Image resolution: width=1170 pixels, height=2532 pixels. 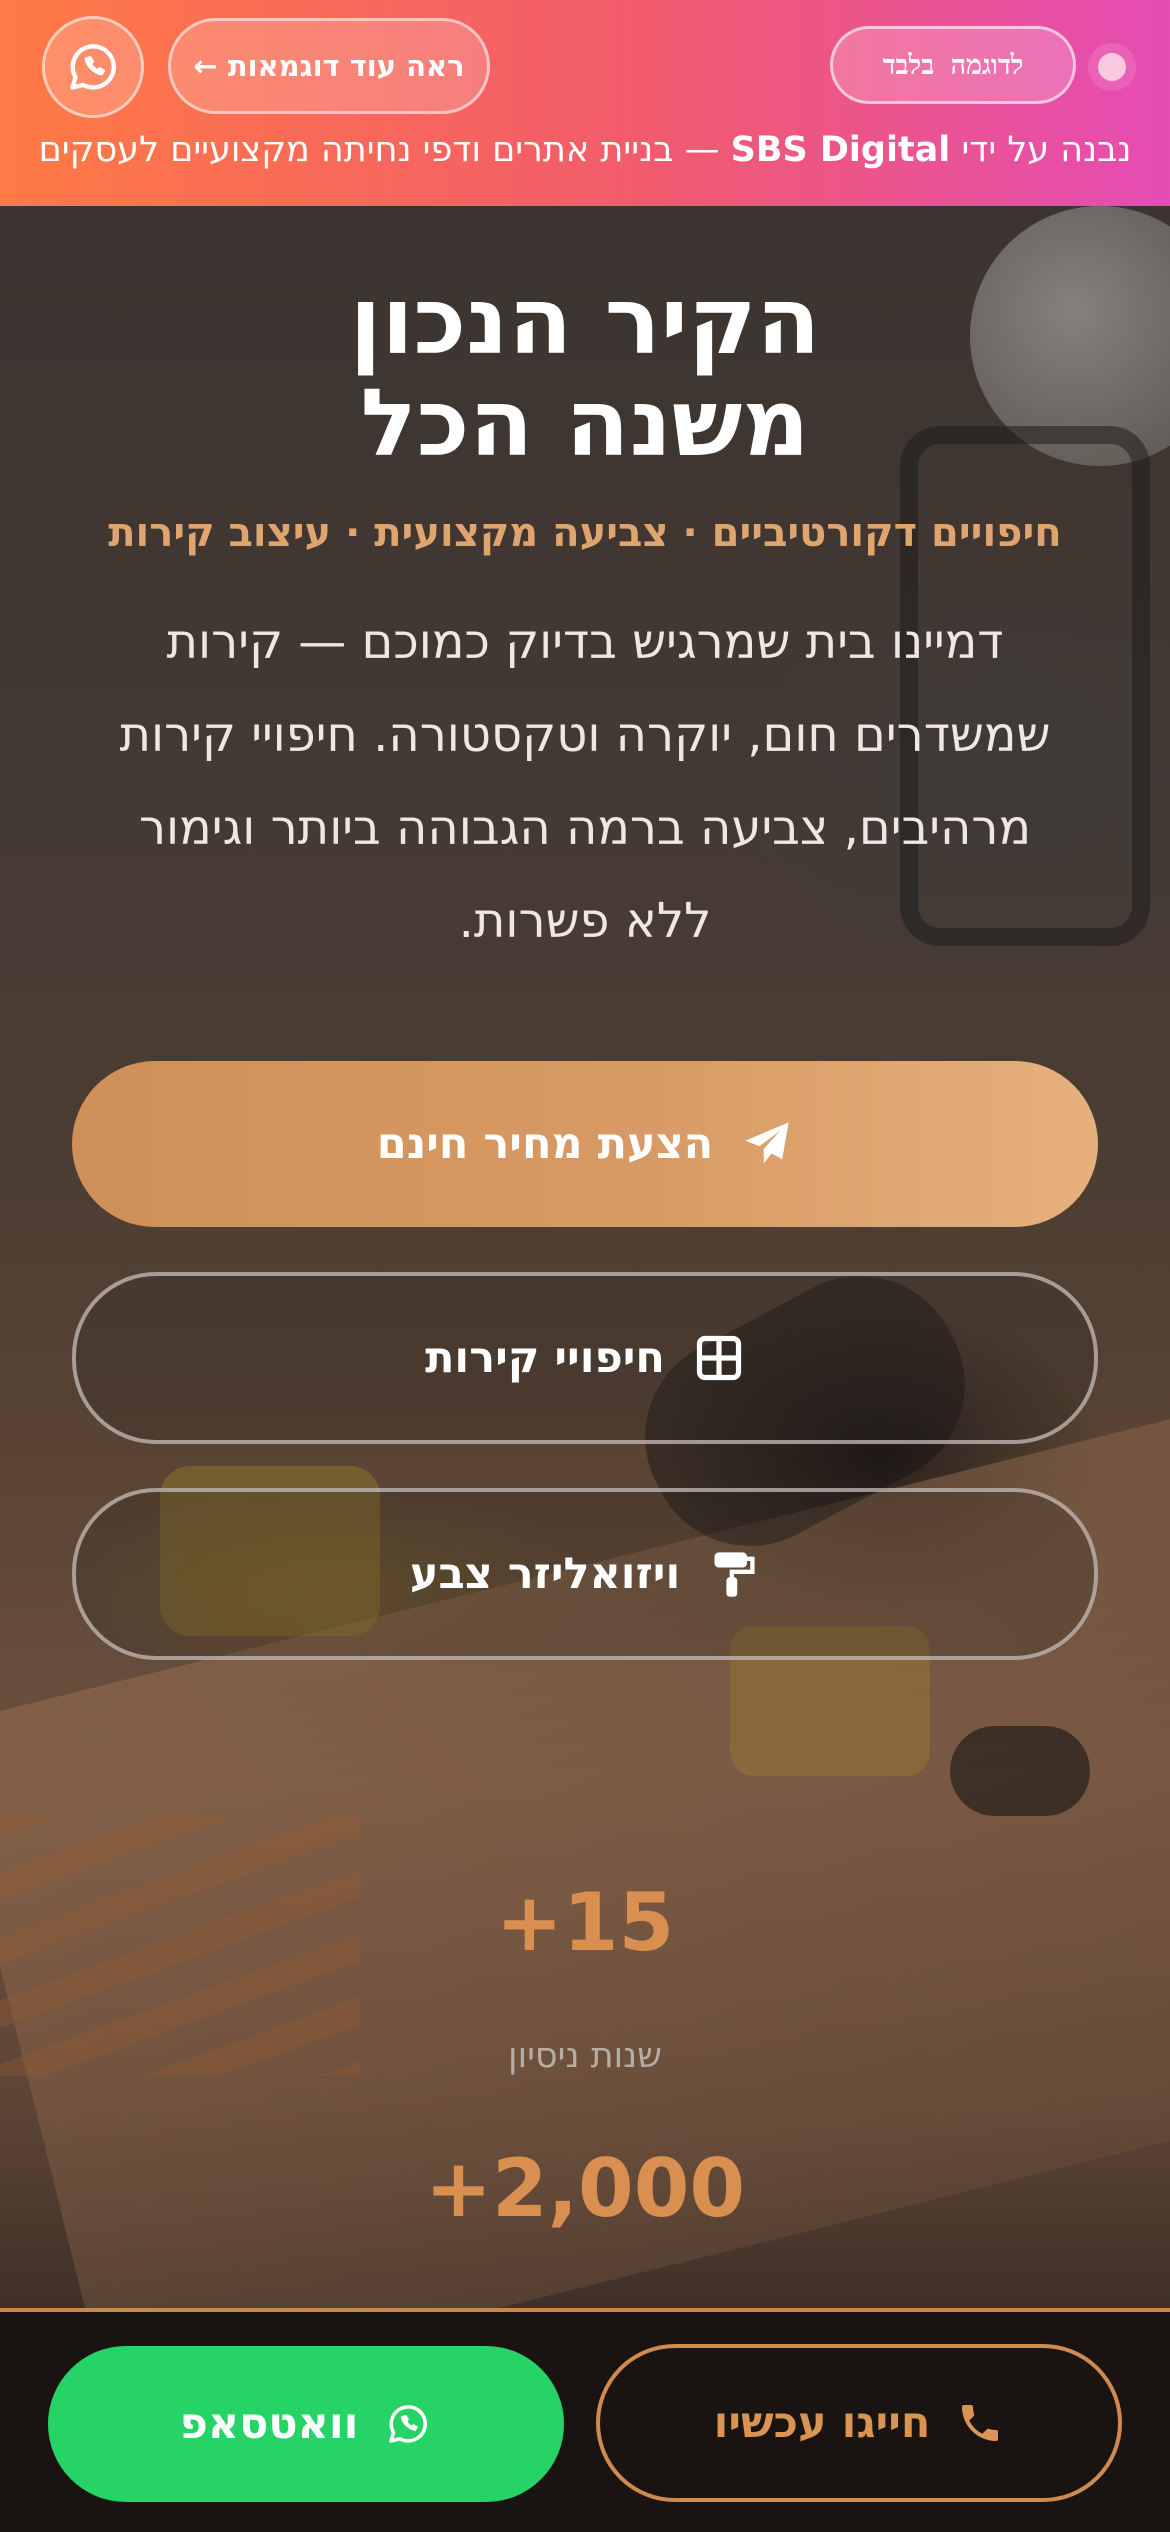 I want to click on built-by-suffix: — בניית אתרים ודפי נחיתה מקצועיים לעסקים, so click(x=379, y=150).